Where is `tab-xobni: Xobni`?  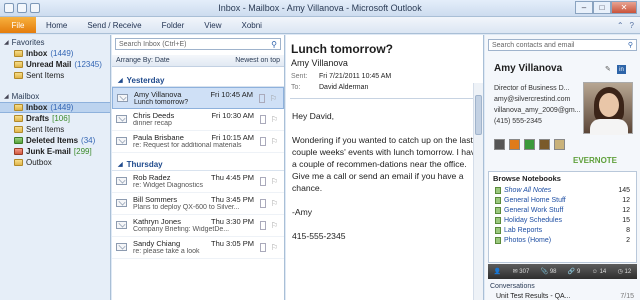 tab-xobni: Xobni is located at coordinates (252, 25).